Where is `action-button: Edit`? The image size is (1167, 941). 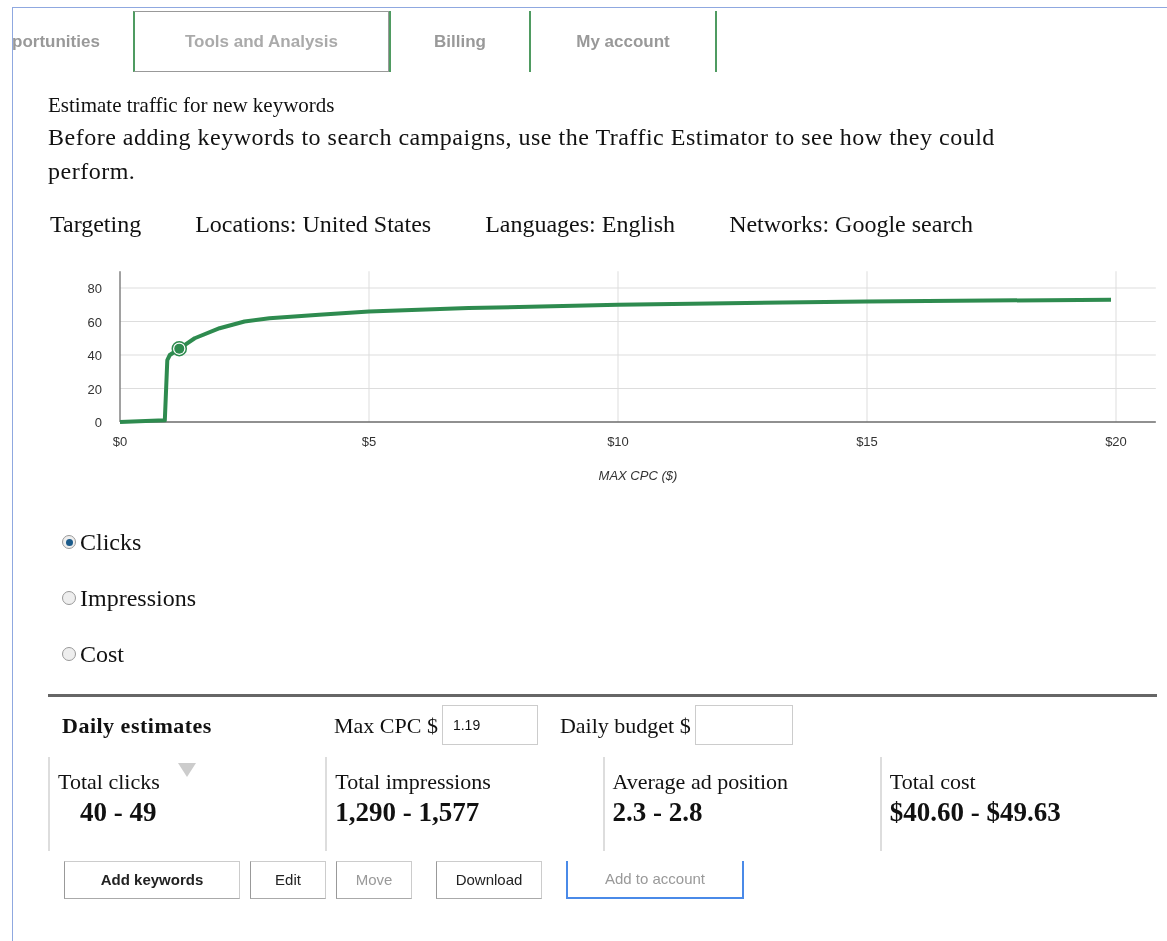 action-button: Edit is located at coordinates (288, 880).